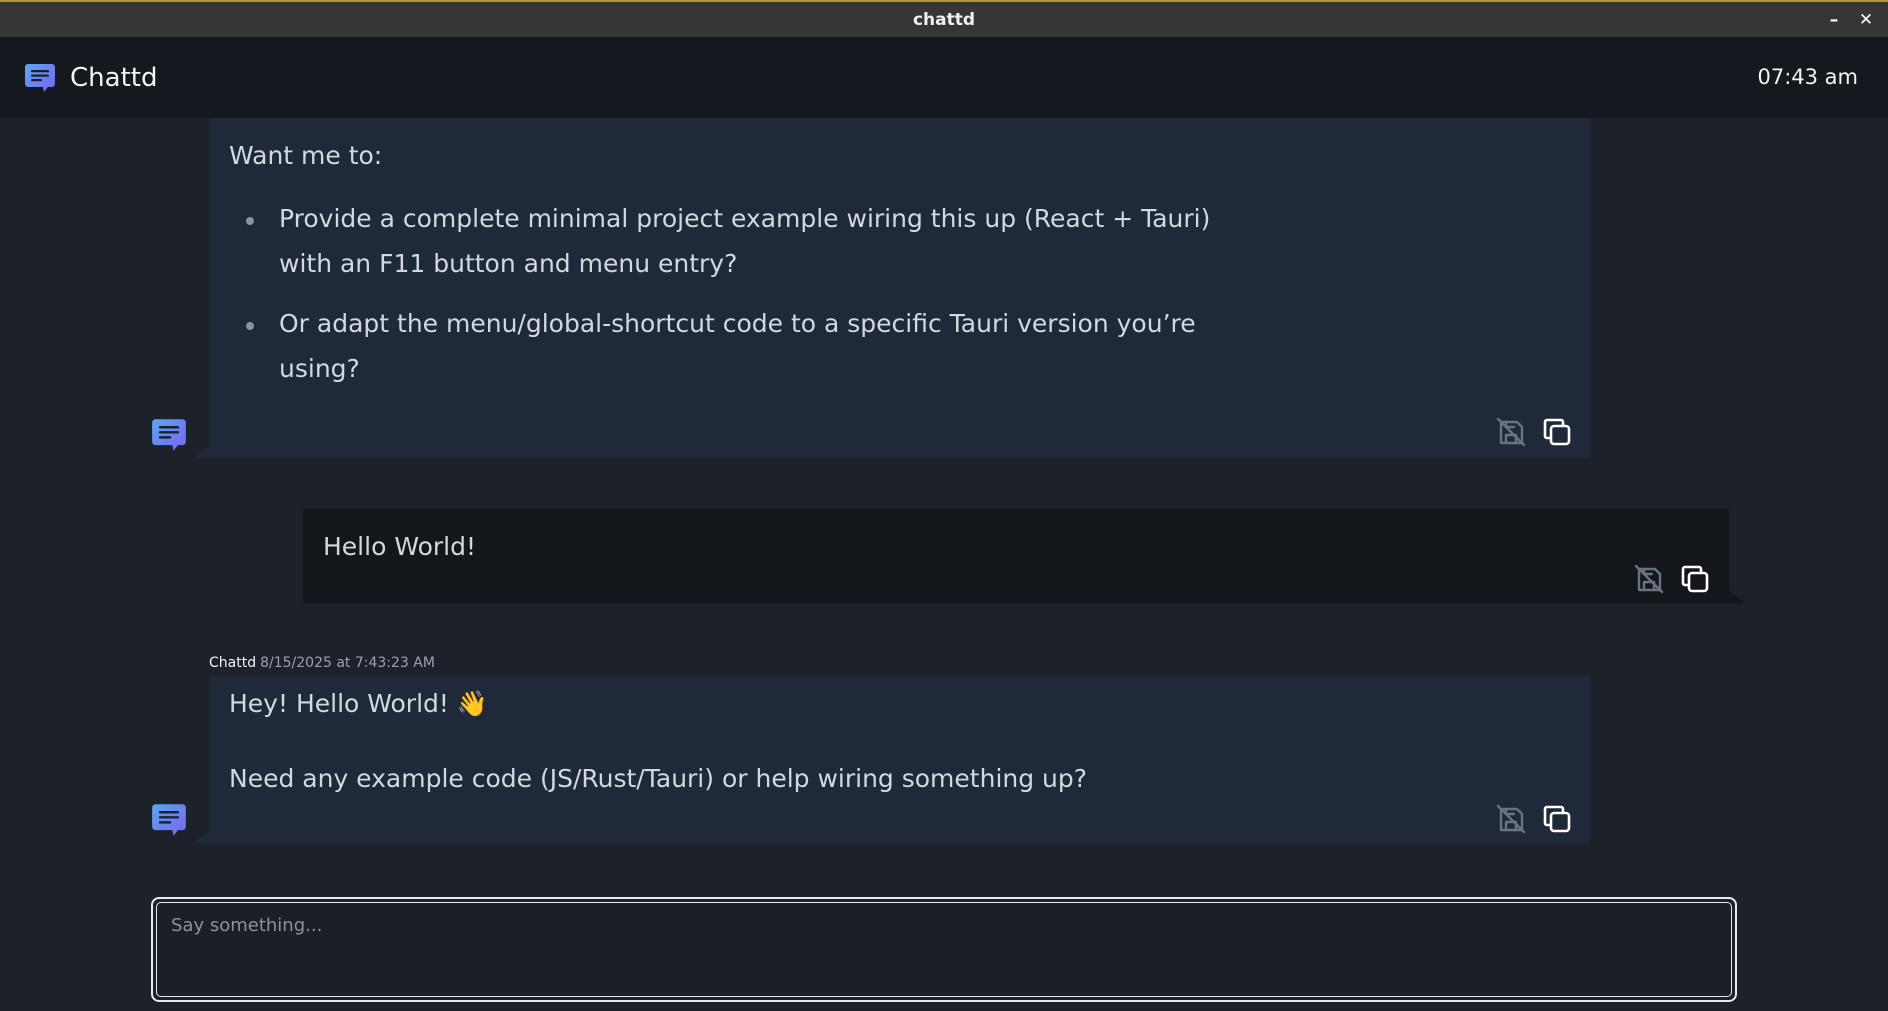  I want to click on message-input, so click(944, 949).